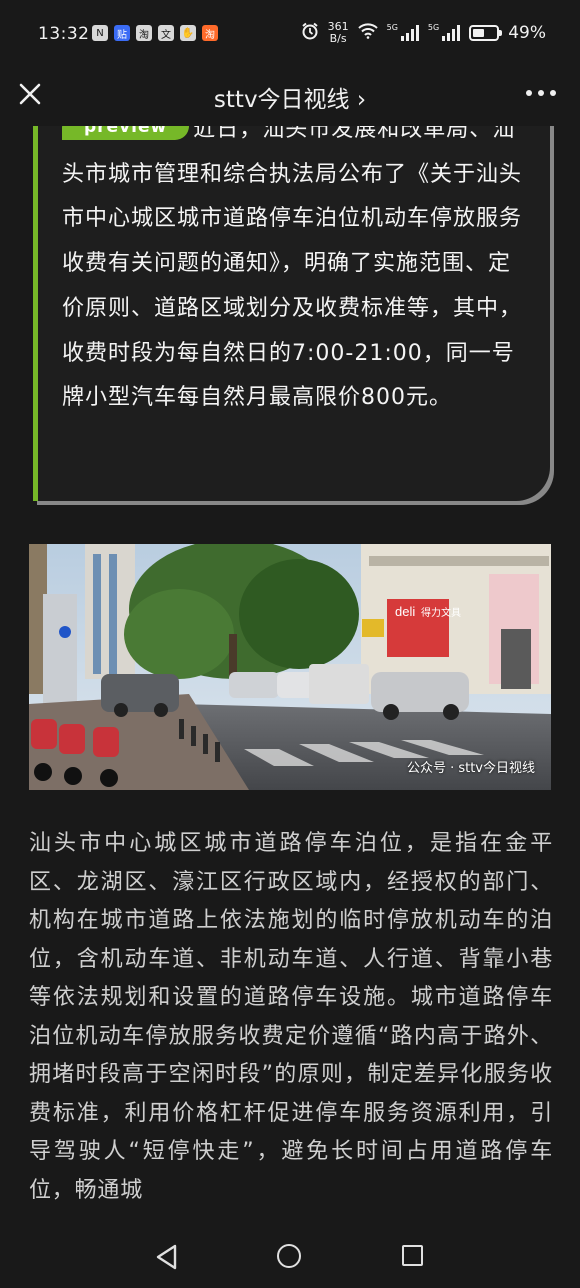  What do you see at coordinates (433, 27) in the screenshot?
I see `network-type-2: 5G` at bounding box center [433, 27].